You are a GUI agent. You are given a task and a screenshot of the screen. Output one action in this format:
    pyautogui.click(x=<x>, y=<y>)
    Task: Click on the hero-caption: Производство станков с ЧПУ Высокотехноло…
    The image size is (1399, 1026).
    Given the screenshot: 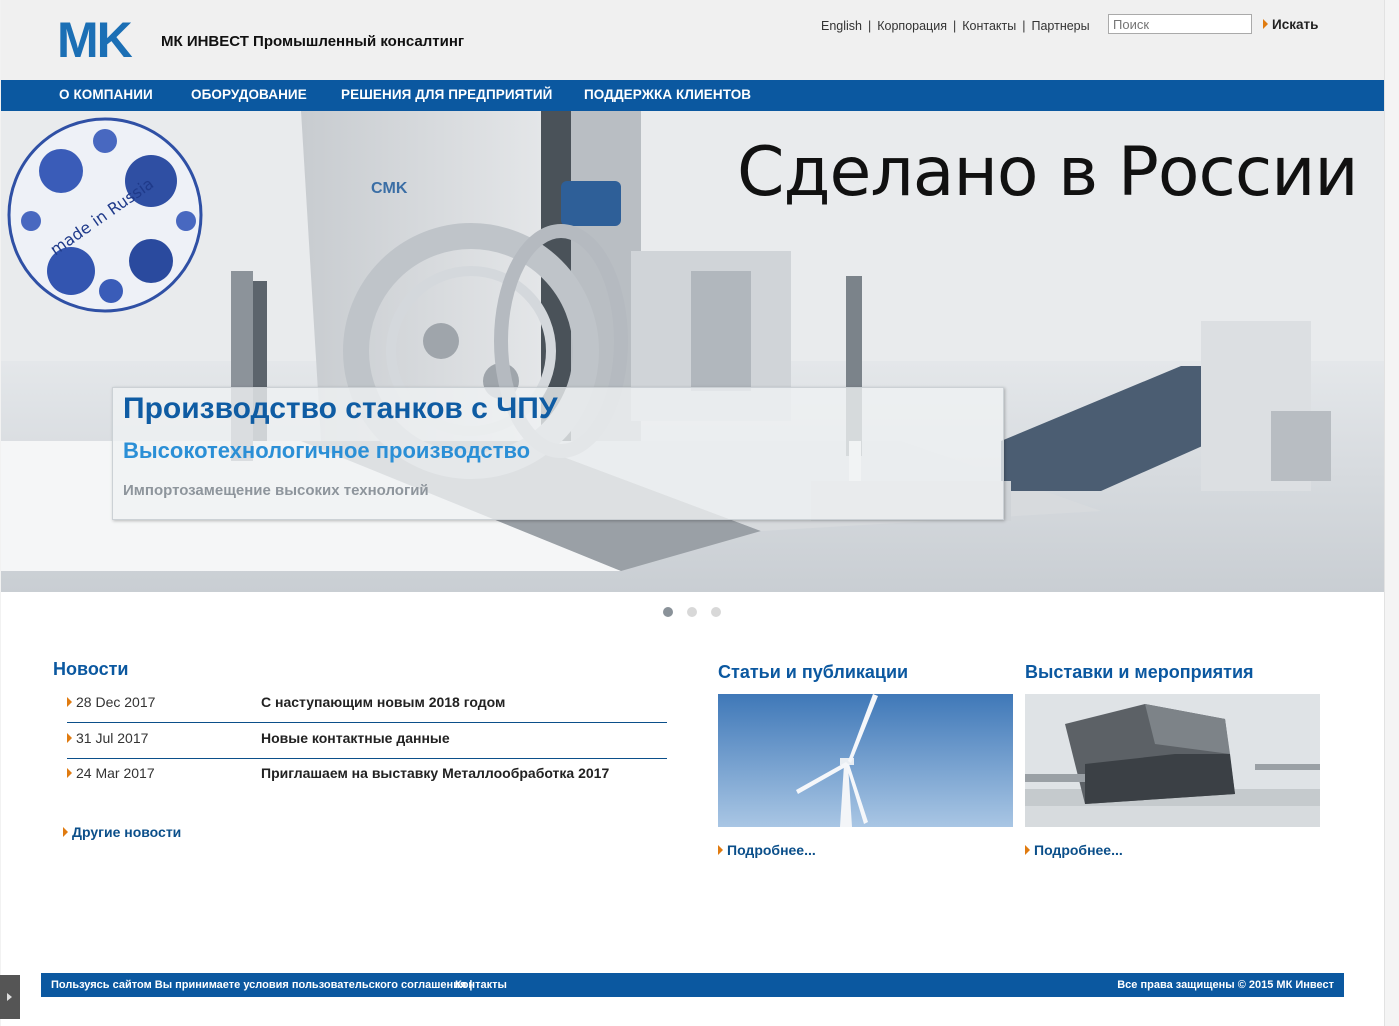 What is the action you would take?
    pyautogui.click(x=558, y=453)
    